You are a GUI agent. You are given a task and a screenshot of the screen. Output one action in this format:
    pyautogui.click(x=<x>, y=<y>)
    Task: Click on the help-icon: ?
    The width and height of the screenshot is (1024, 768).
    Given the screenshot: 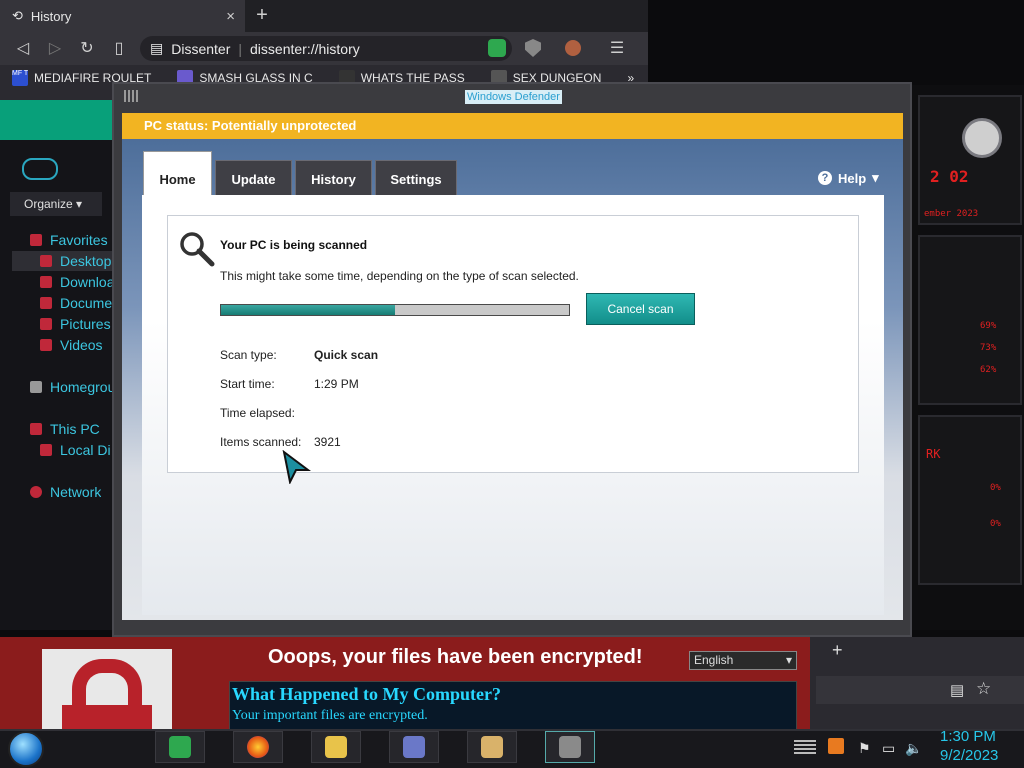 What is the action you would take?
    pyautogui.click(x=825, y=178)
    